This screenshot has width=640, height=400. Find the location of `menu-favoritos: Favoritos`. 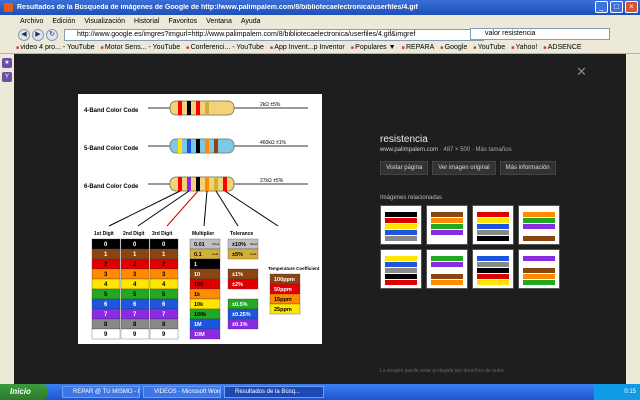

menu-favoritos: Favoritos is located at coordinates (182, 21).